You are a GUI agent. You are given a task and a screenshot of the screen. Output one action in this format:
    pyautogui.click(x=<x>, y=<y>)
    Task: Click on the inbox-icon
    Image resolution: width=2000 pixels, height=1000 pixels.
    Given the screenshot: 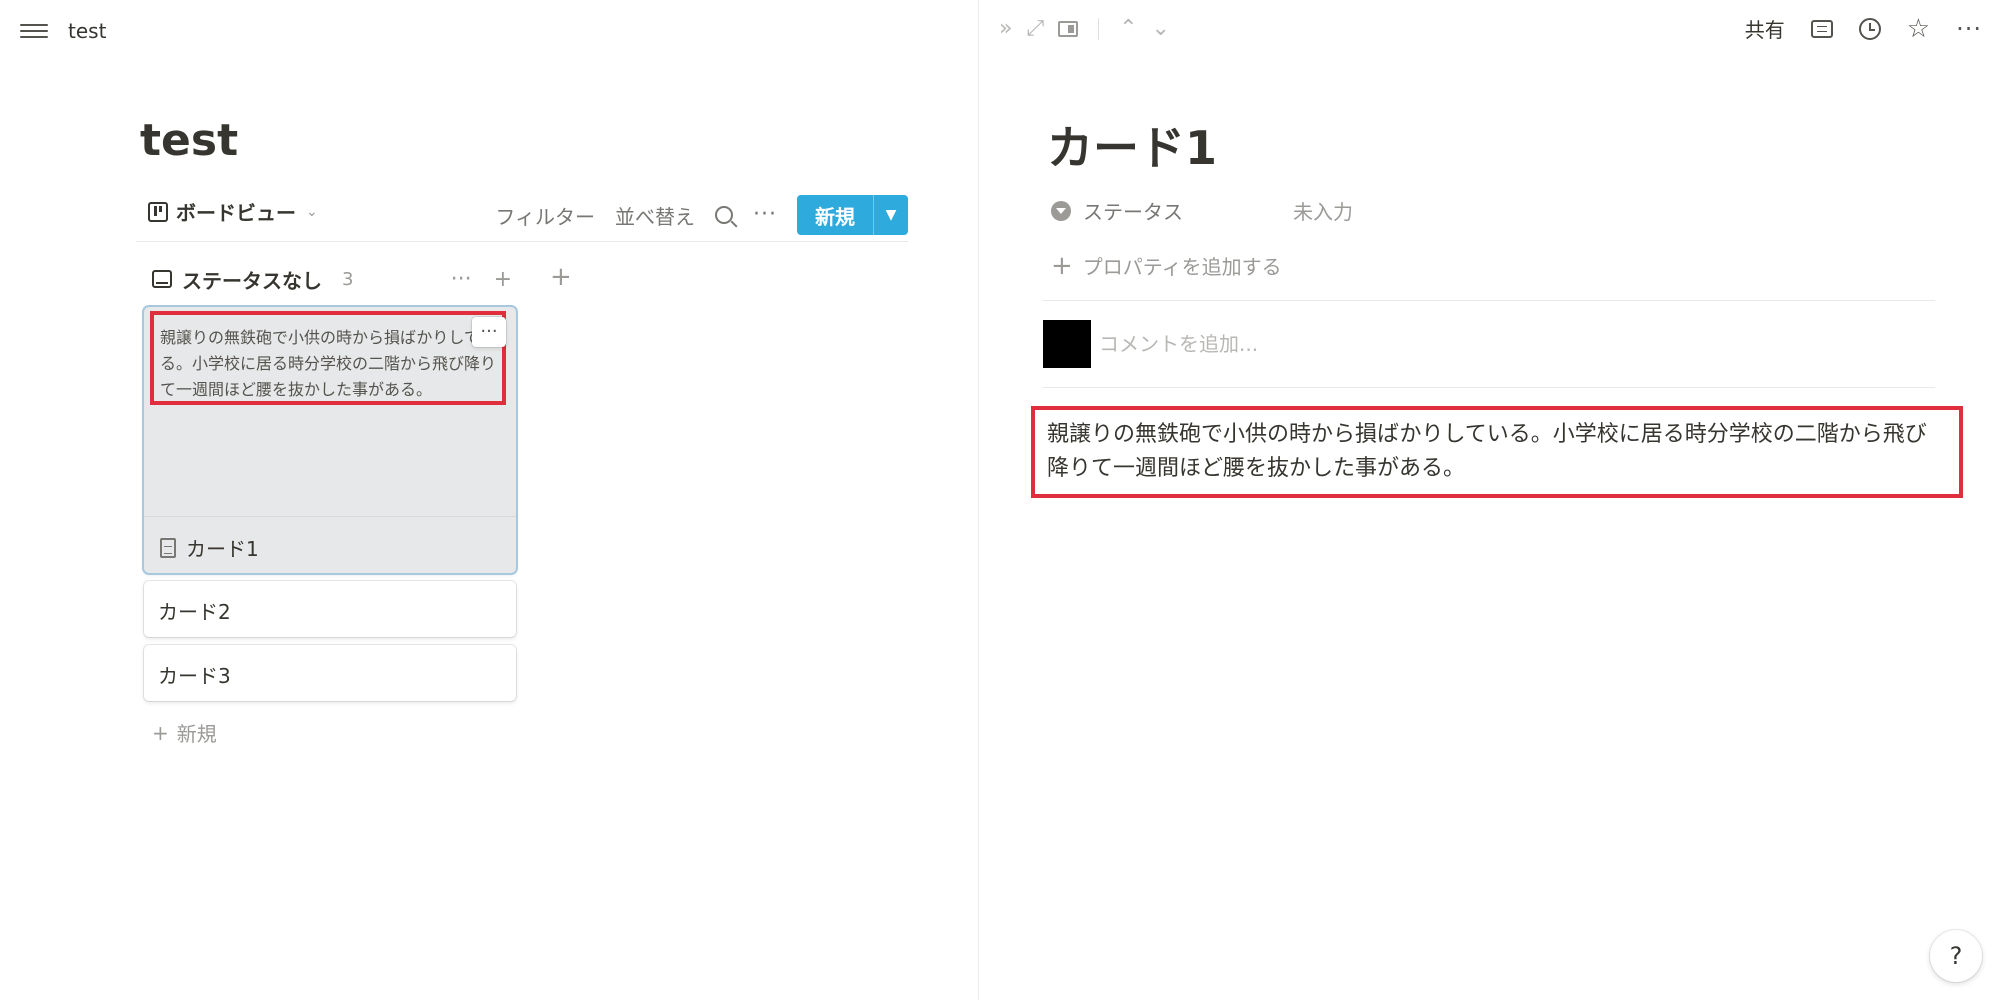 What is the action you would take?
    pyautogui.click(x=162, y=279)
    